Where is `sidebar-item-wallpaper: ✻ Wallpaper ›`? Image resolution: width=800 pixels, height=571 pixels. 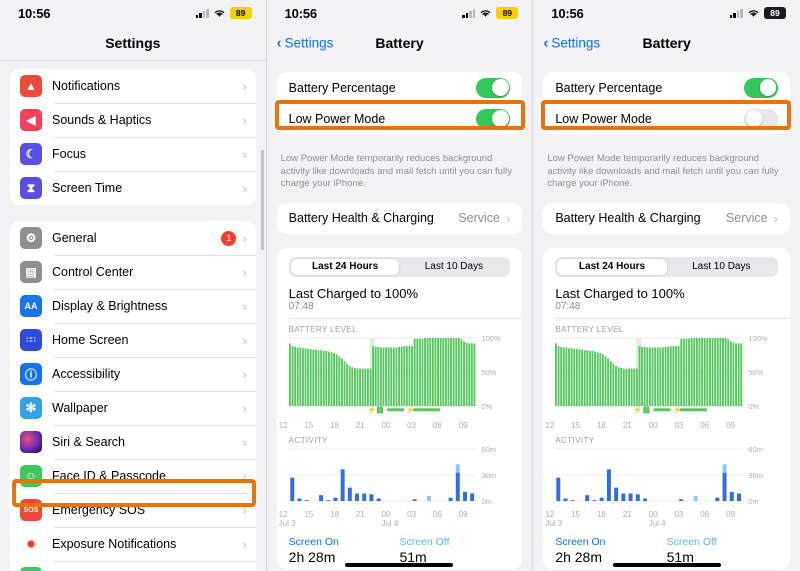 sidebar-item-wallpaper: ✻ Wallpaper › is located at coordinates (133, 408).